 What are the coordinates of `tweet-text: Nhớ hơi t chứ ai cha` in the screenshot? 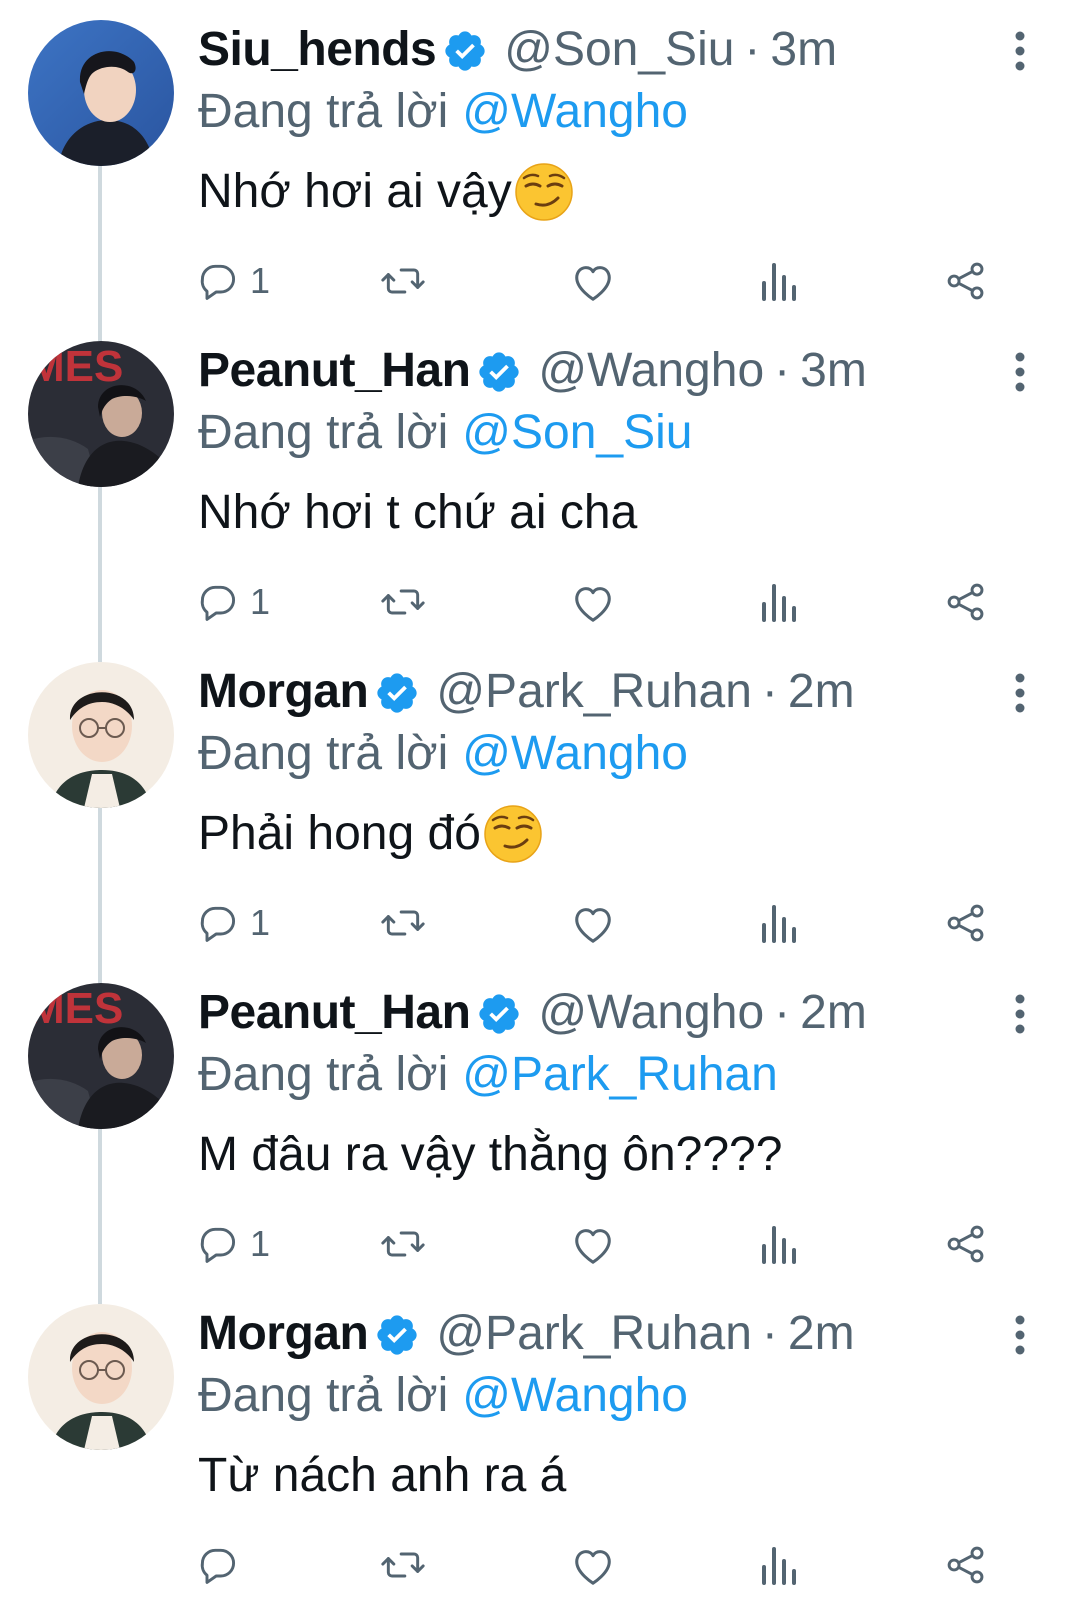 It's located at (417, 513).